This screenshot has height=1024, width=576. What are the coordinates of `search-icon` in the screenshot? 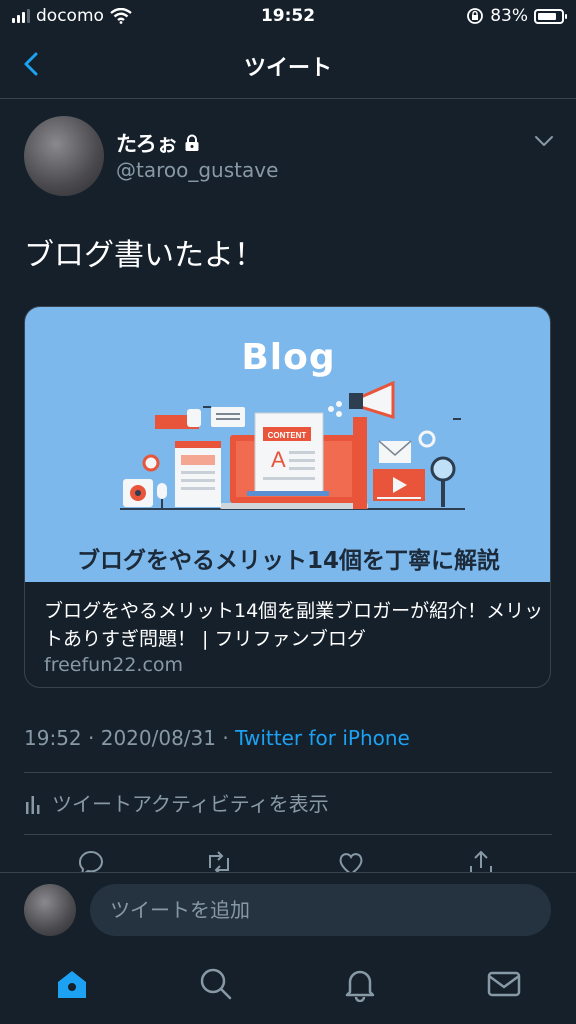 It's located at (216, 984).